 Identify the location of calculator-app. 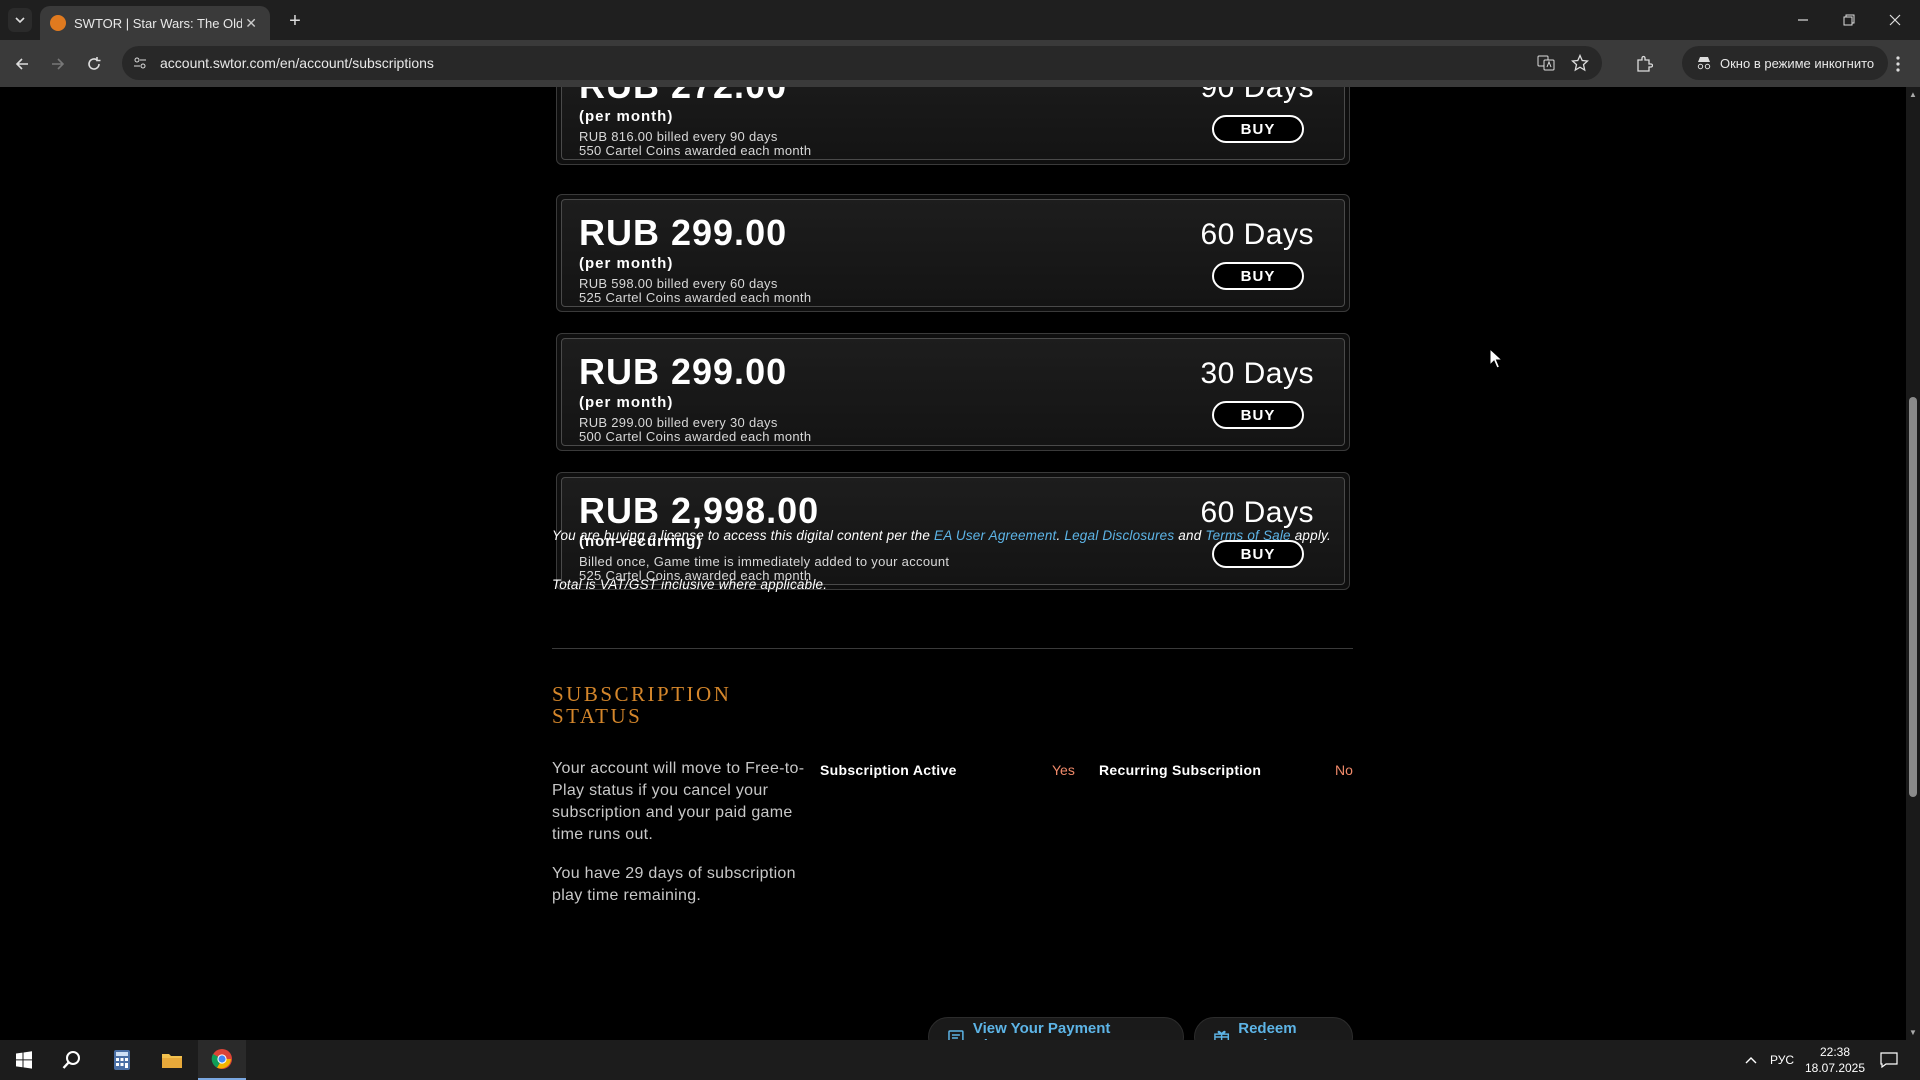
(122, 1060).